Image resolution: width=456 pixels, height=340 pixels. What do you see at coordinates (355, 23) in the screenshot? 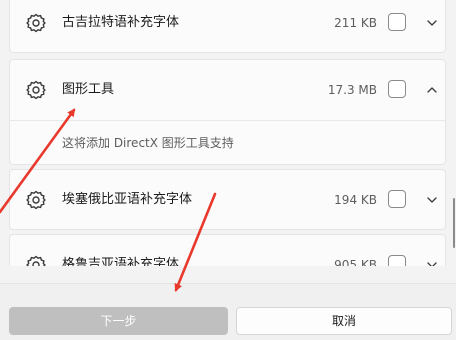
I see `feature-size: 211 KB` at bounding box center [355, 23].